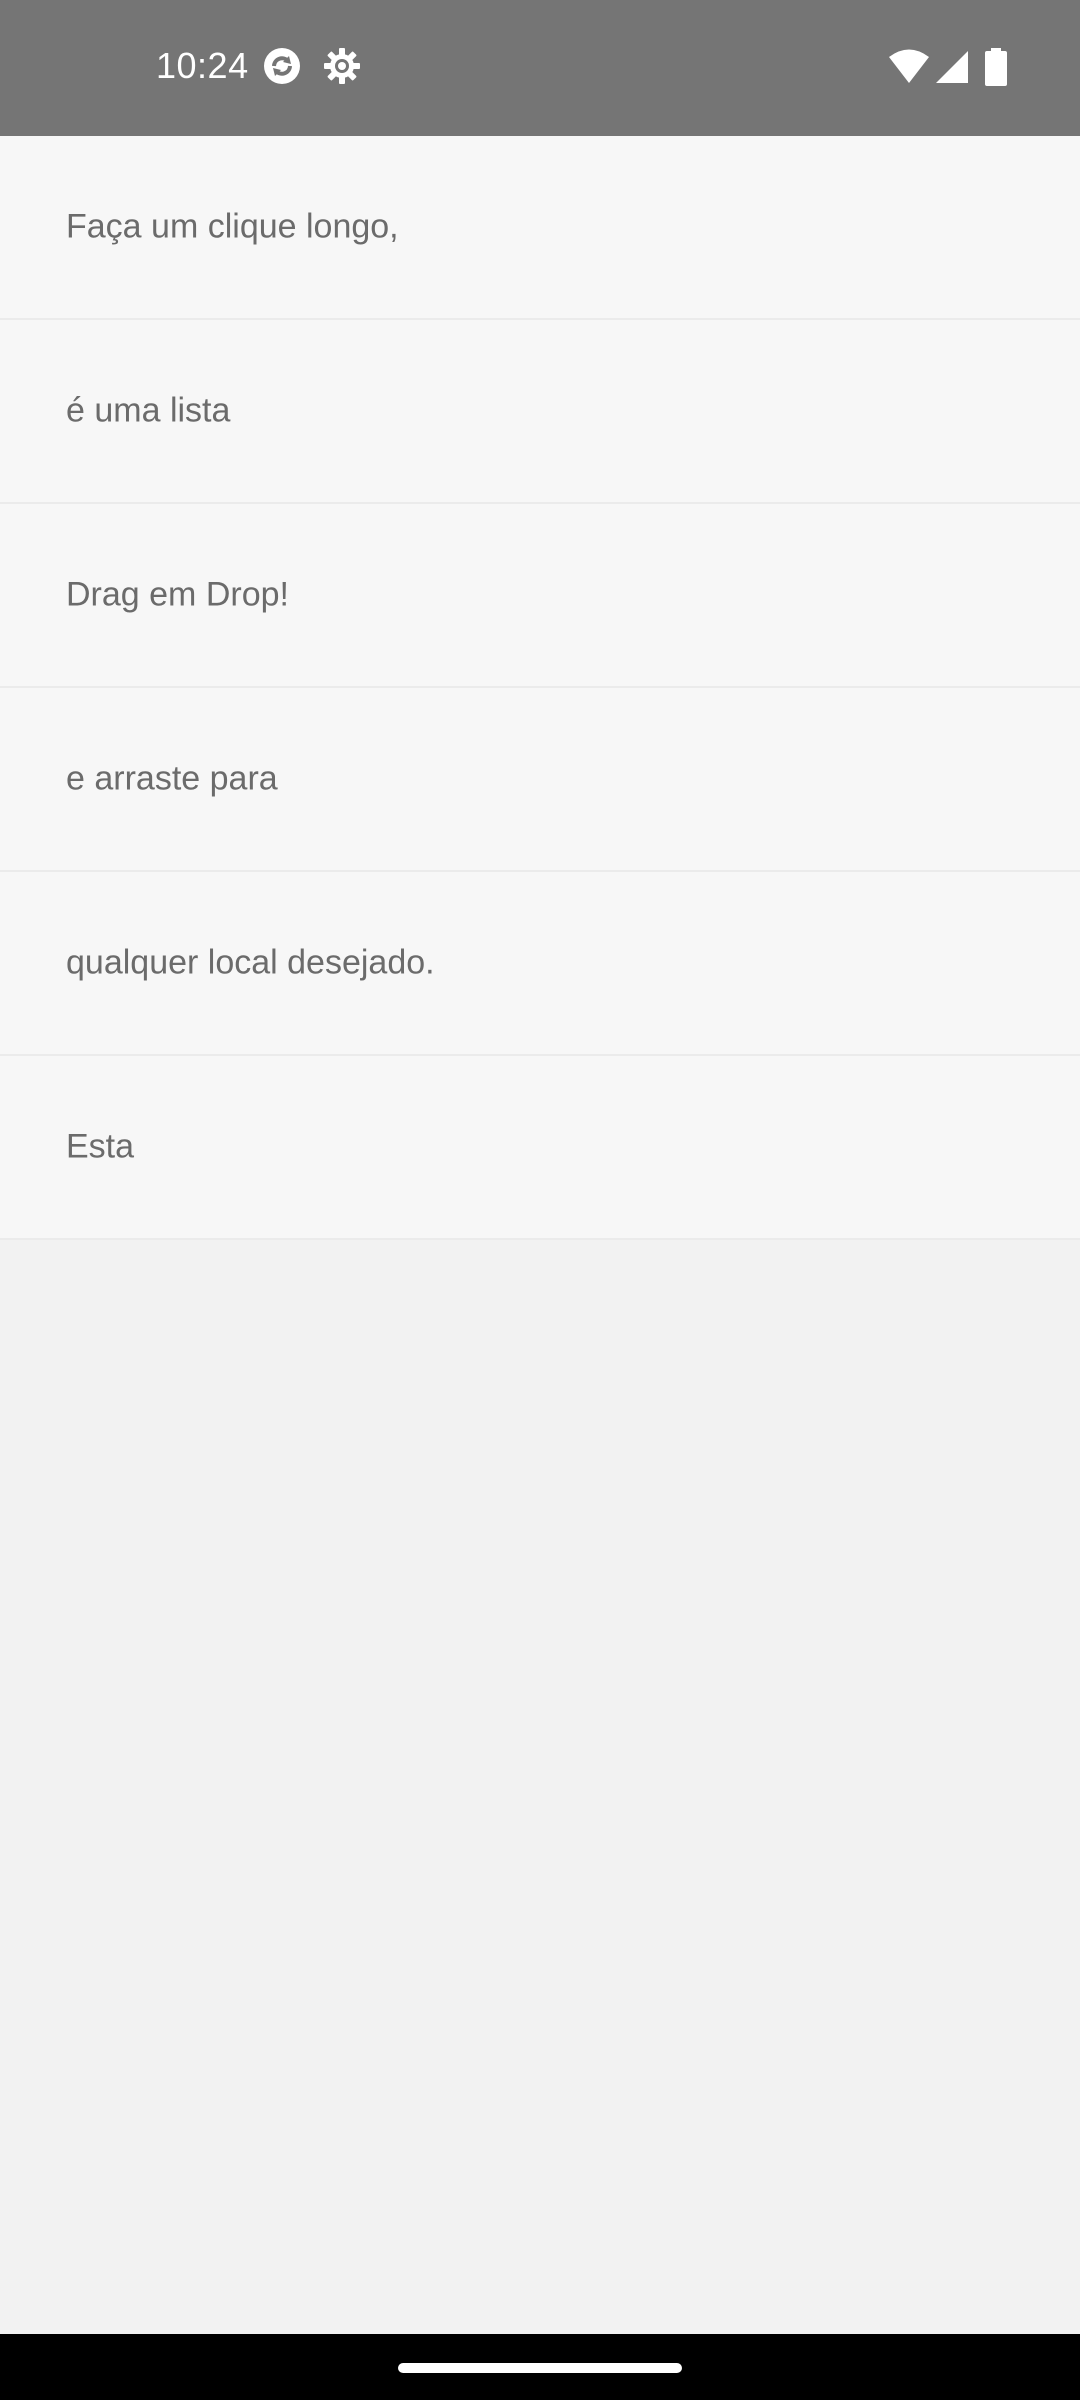 The height and width of the screenshot is (2400, 1080). I want to click on list-item: Esta, so click(540, 1148).